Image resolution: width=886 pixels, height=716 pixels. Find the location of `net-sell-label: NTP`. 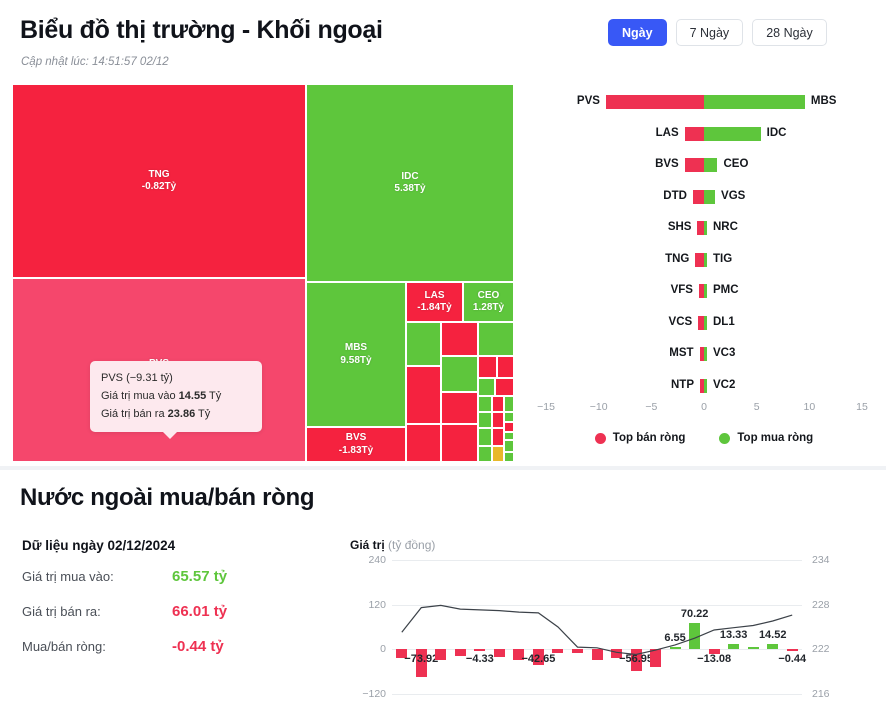

net-sell-label: NTP is located at coordinates (682, 384).